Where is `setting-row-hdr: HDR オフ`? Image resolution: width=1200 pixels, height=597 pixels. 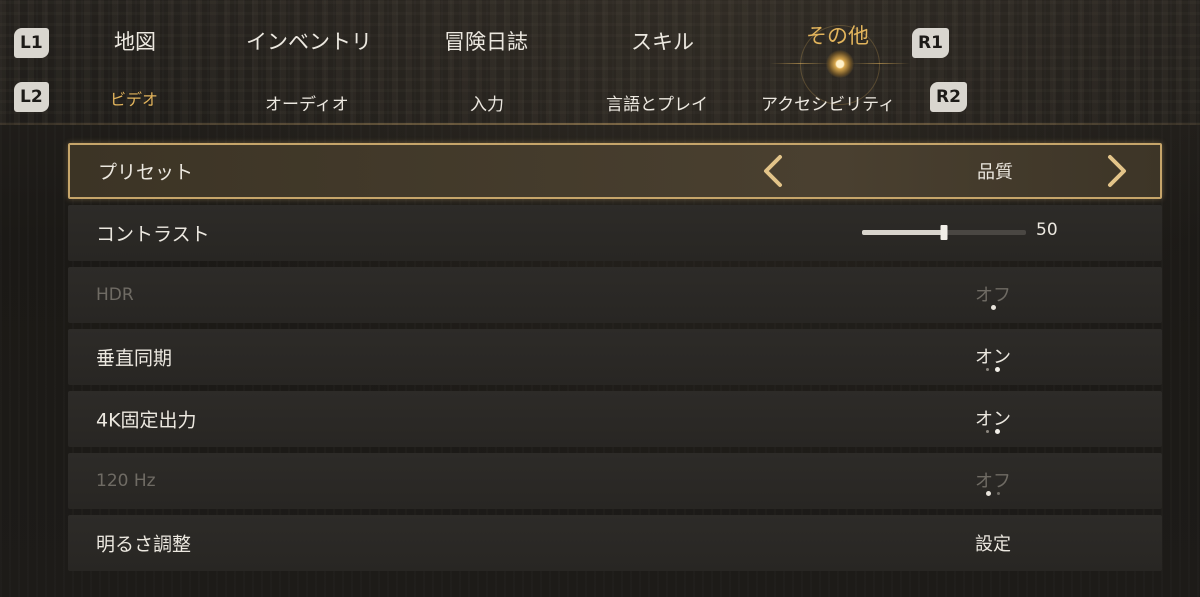 setting-row-hdr: HDR オフ is located at coordinates (615, 295).